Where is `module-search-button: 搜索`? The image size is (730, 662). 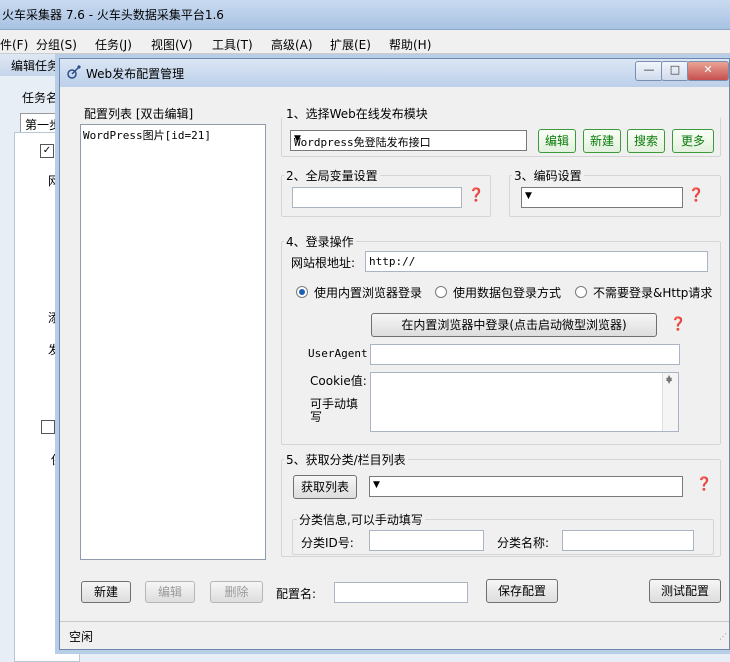
module-search-button: 搜索 is located at coordinates (646, 141).